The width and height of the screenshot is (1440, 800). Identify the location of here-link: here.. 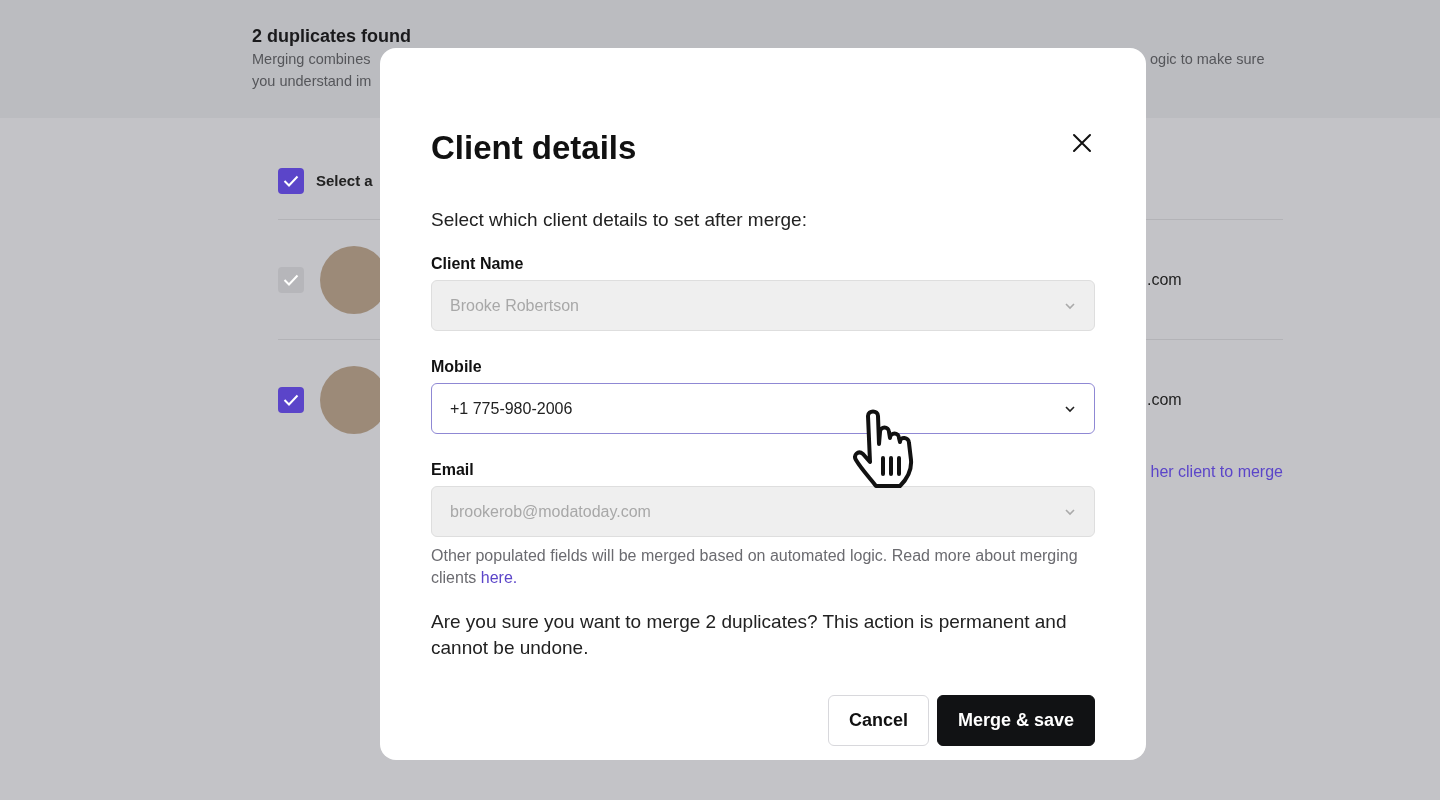
(499, 577).